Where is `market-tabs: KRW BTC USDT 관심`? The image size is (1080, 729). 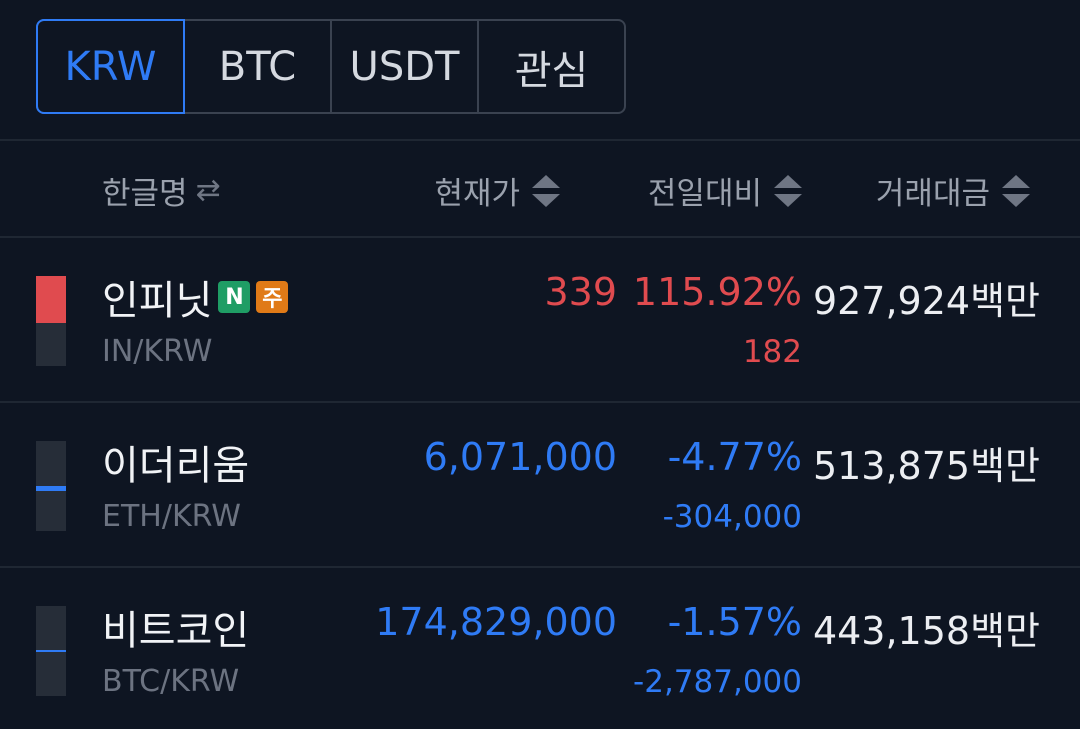
market-tabs: KRW BTC USDT 관심 is located at coordinates (331, 66).